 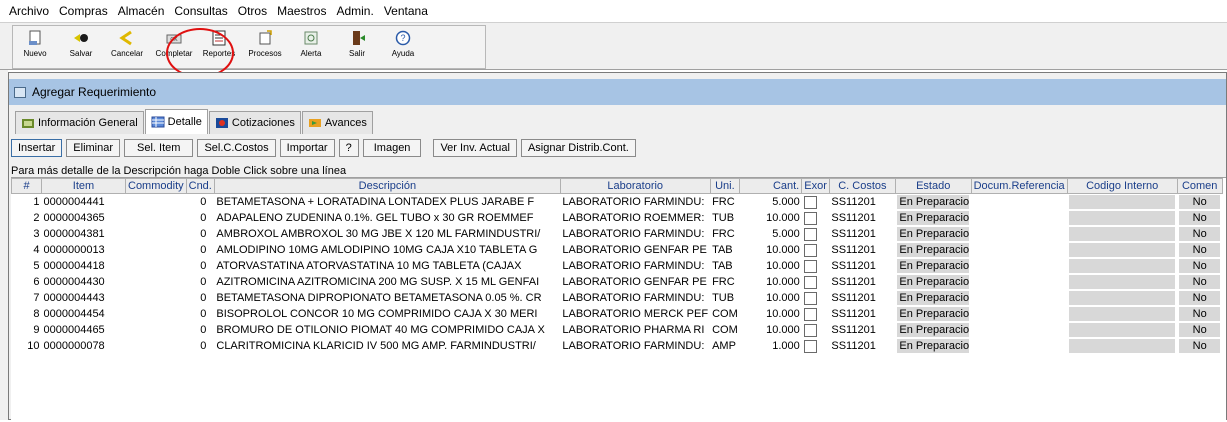 What do you see at coordinates (311, 48) in the screenshot?
I see `alert-button: Alerta` at bounding box center [311, 48].